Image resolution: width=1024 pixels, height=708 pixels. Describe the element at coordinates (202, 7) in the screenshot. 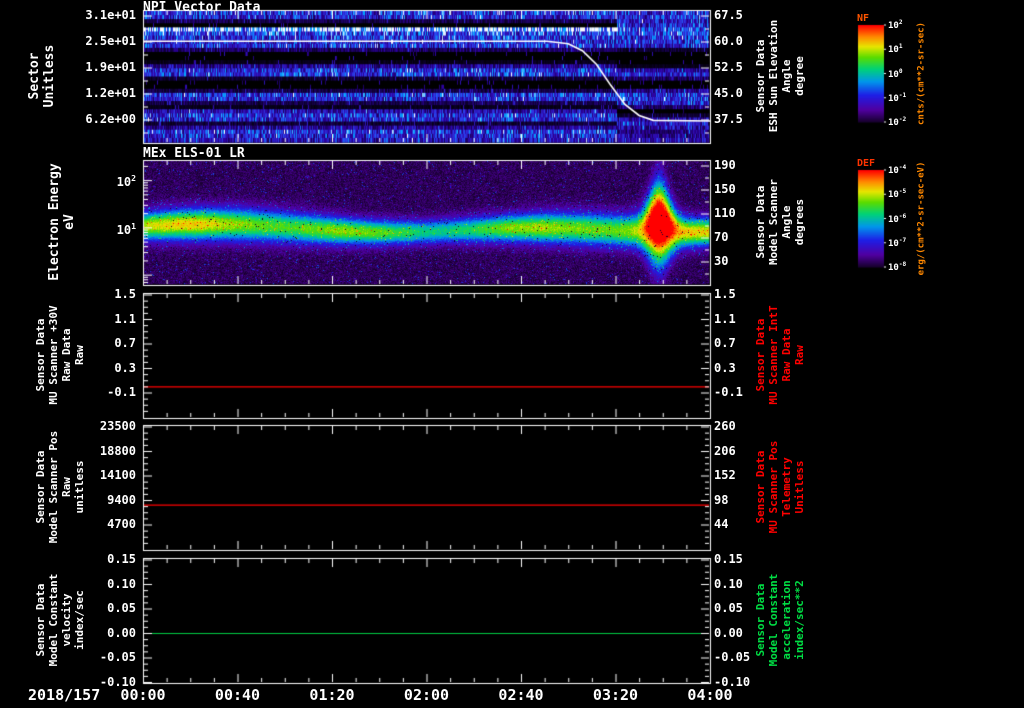

I see `panel1-title: NPI Vector Data` at that location.